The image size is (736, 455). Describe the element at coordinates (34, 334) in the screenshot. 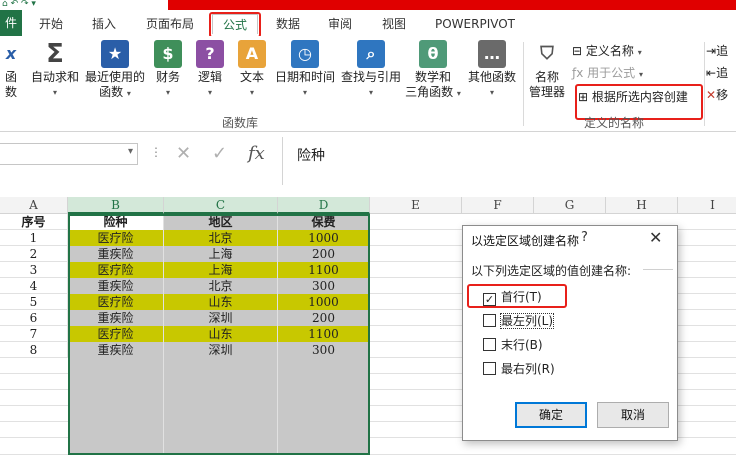

I see `table-cell: 7` at that location.